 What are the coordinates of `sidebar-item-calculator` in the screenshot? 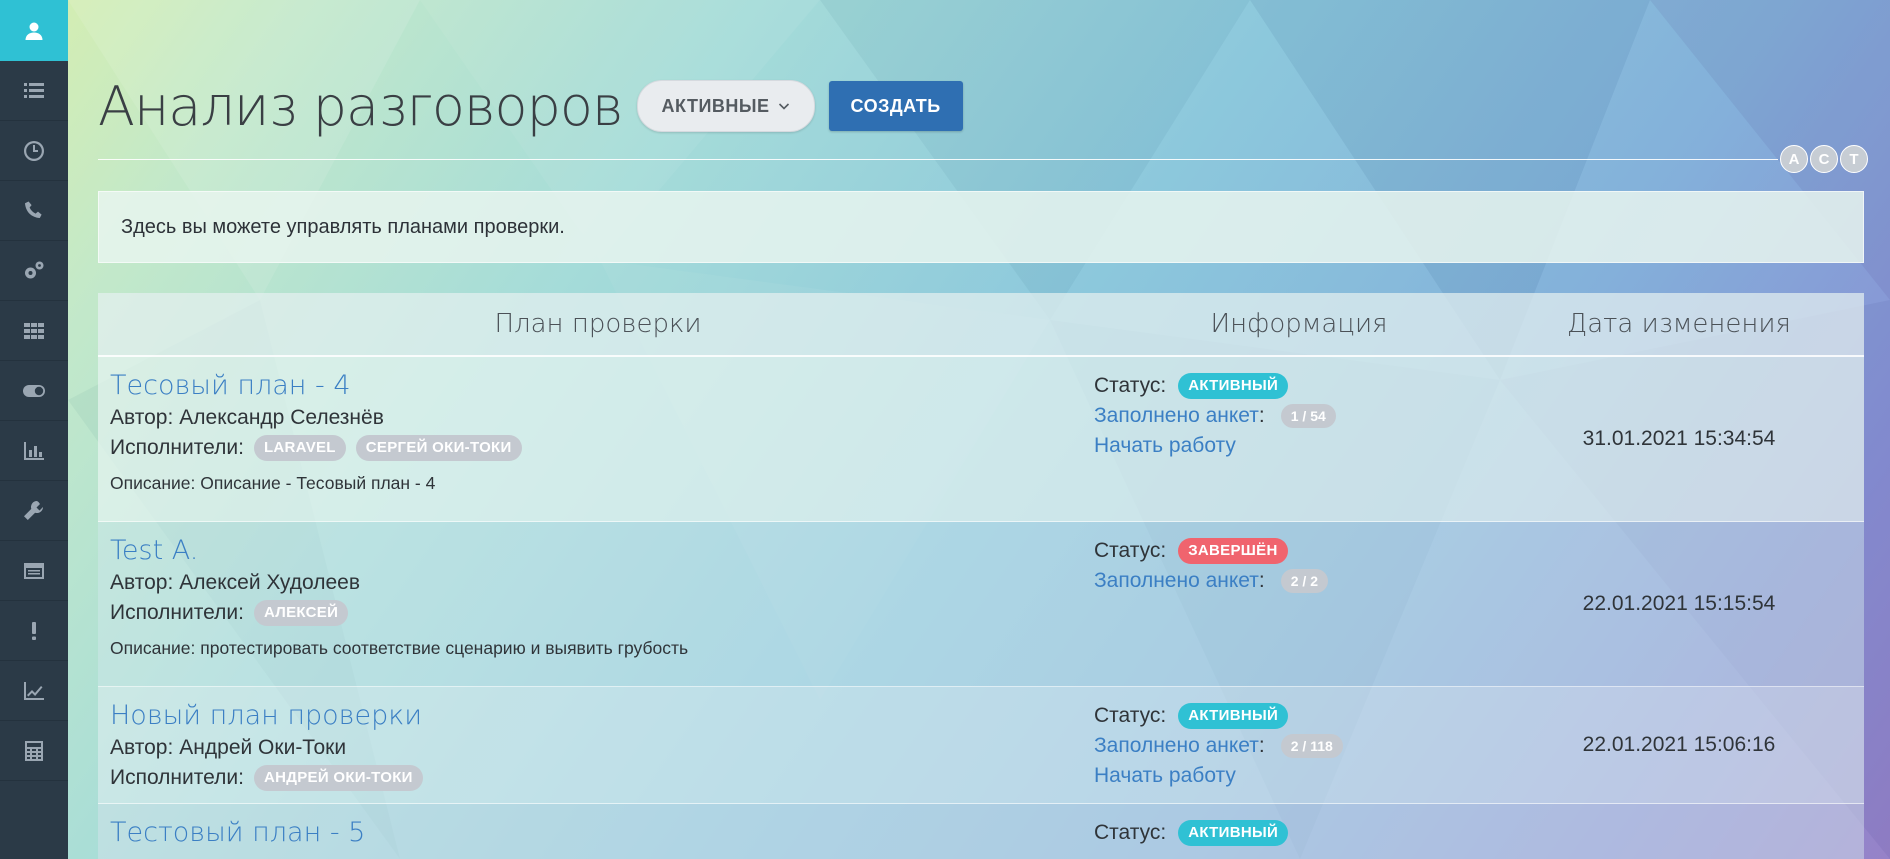 It's located at (34, 751).